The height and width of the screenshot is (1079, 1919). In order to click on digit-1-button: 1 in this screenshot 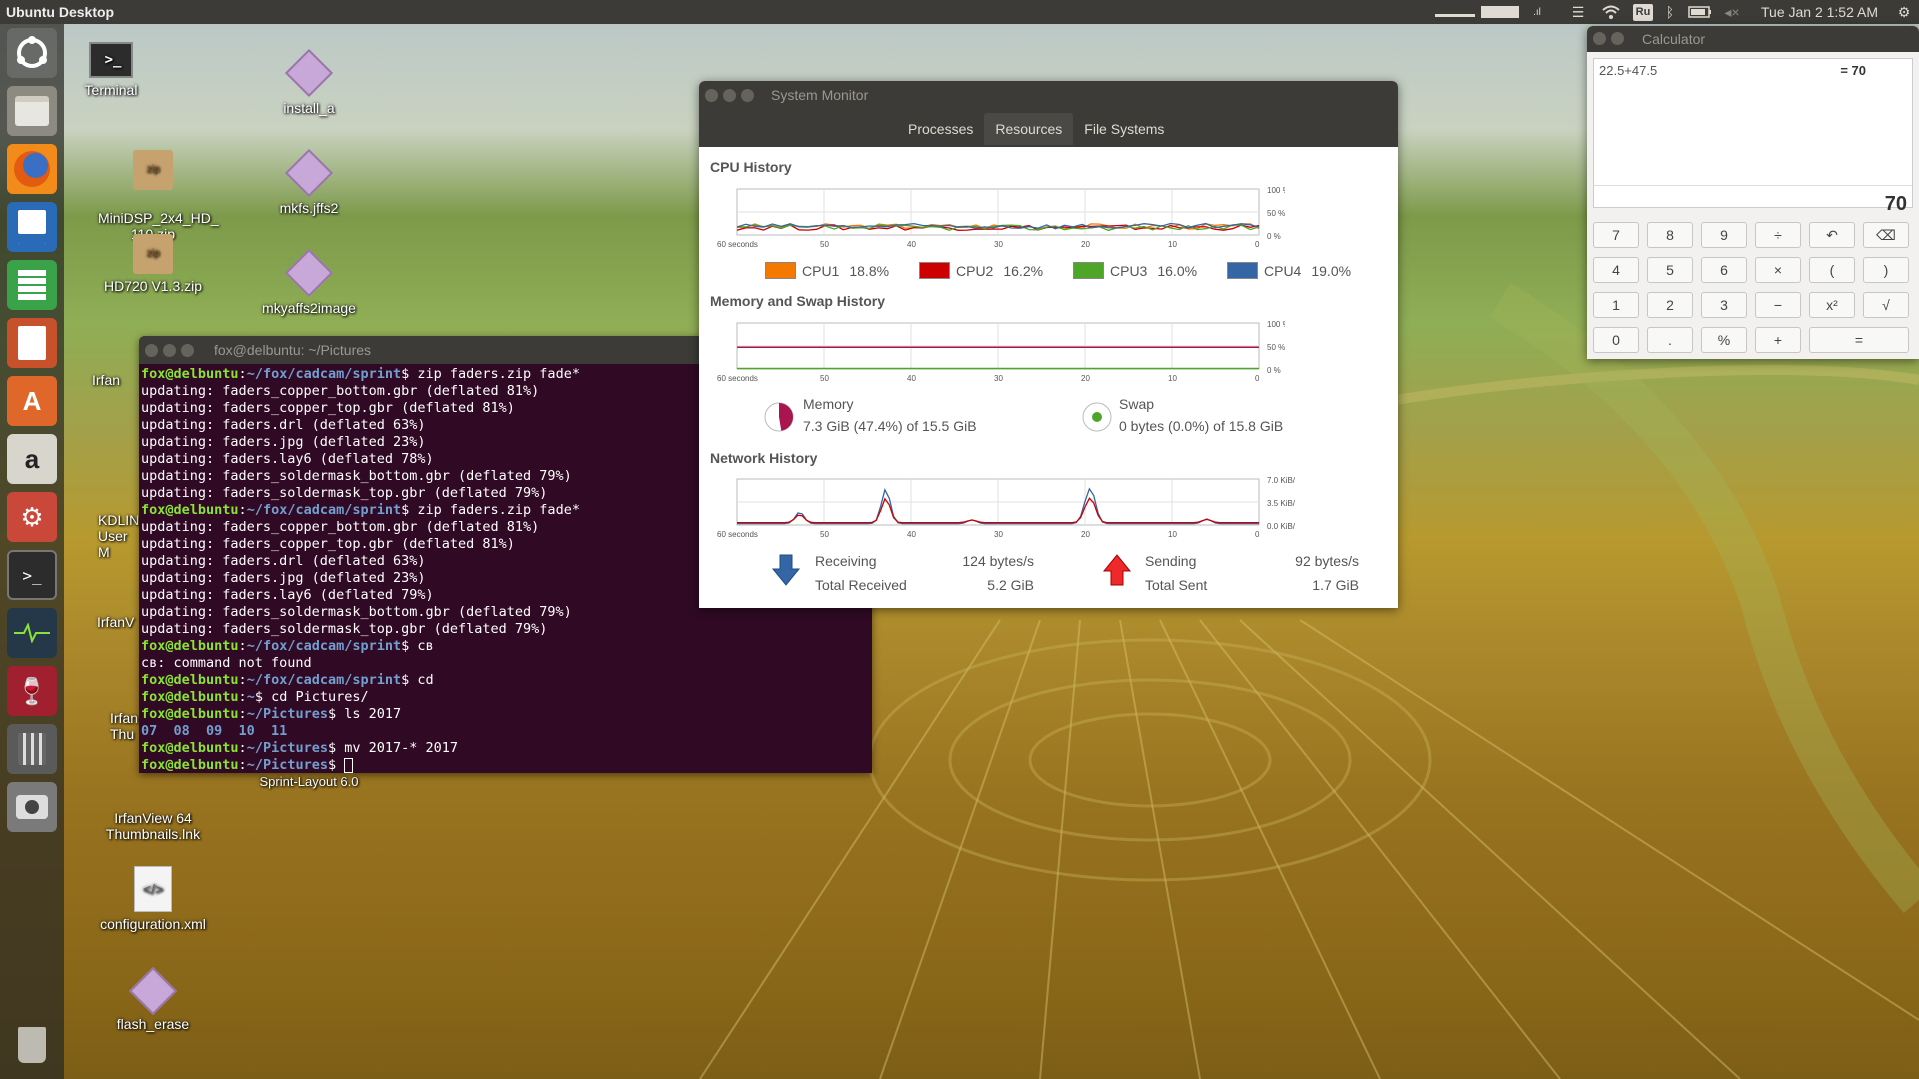, I will do `click(1616, 305)`.